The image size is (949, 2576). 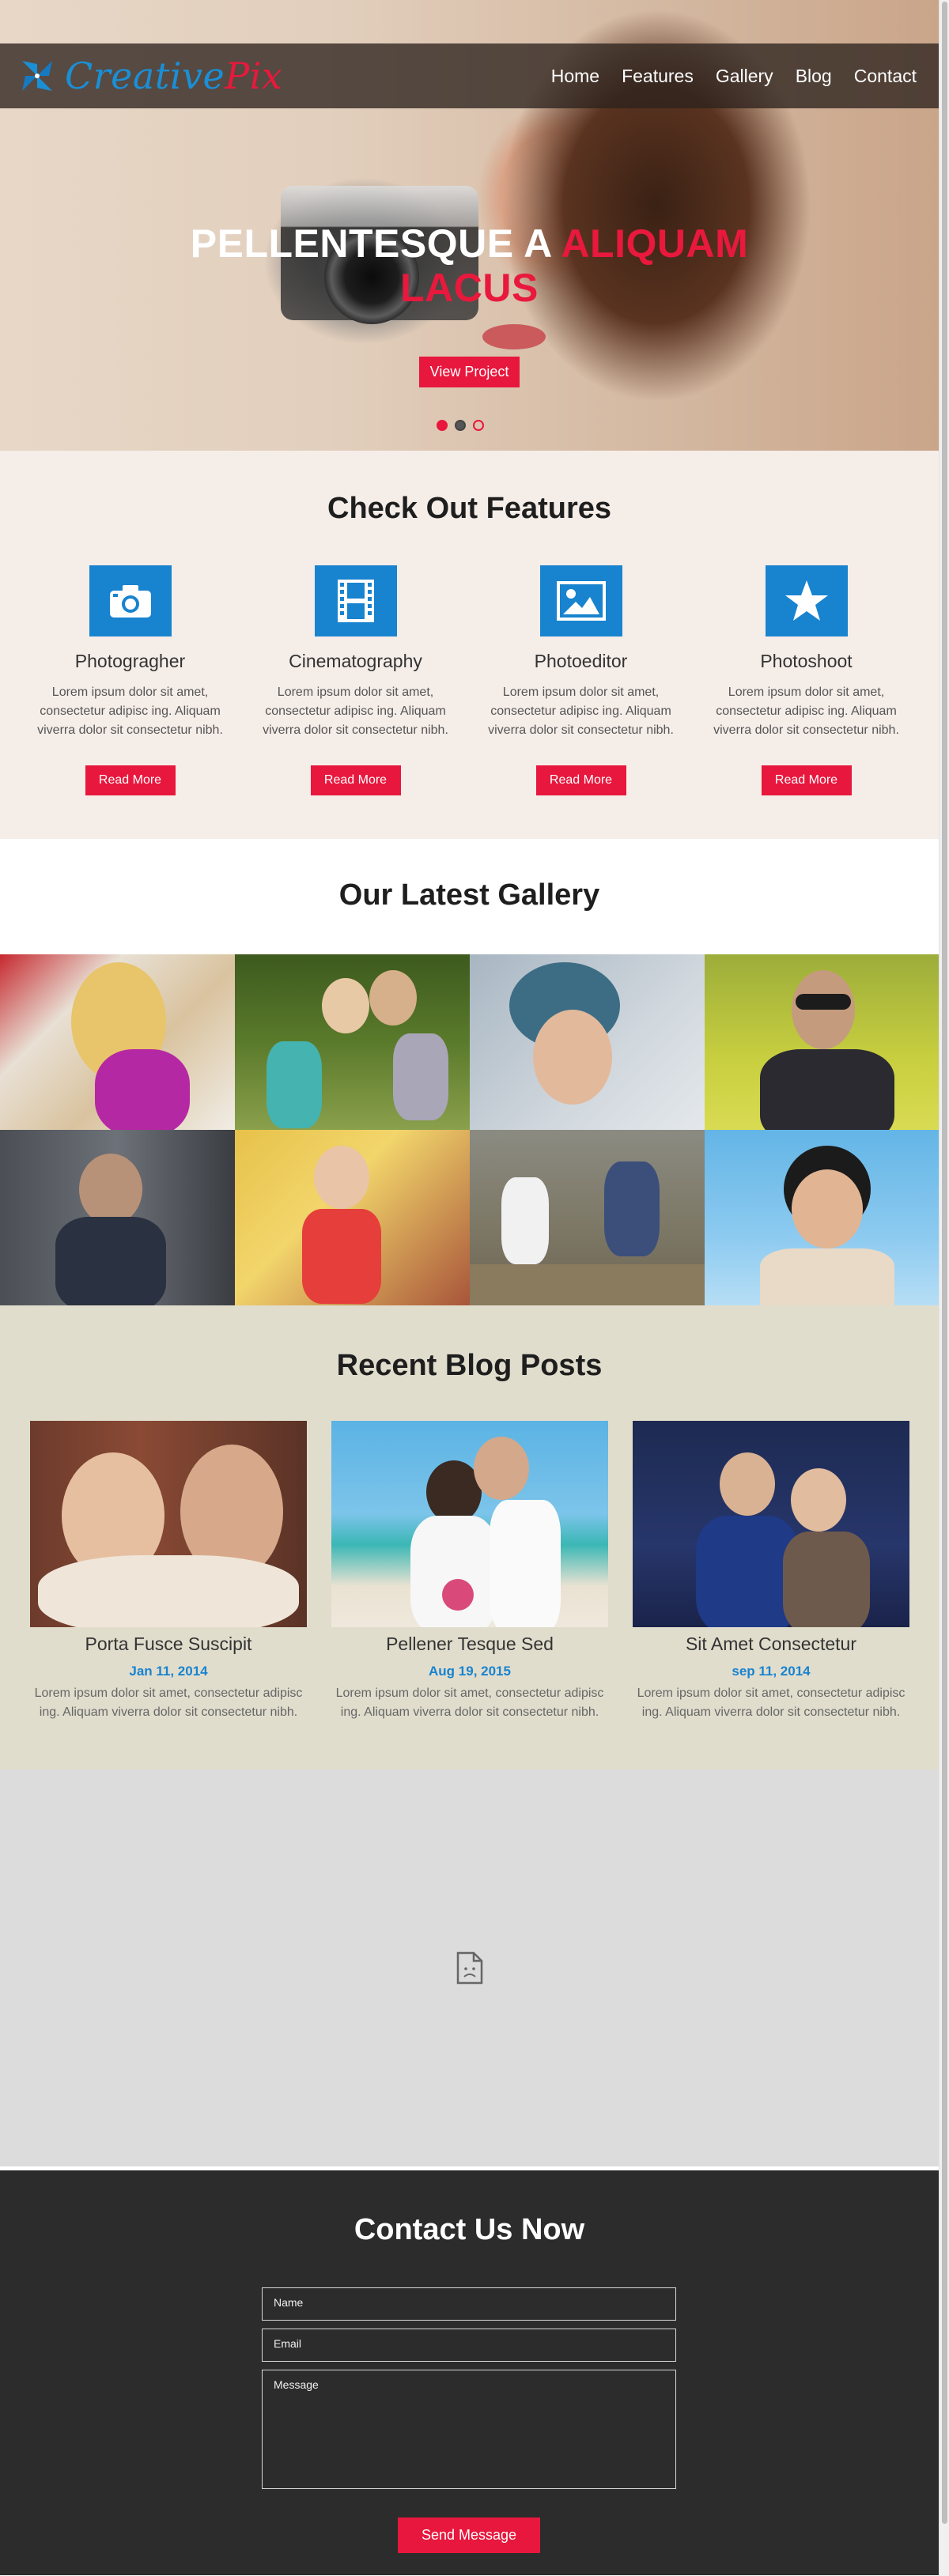 What do you see at coordinates (945, 1263) in the screenshot?
I see `scrollbar-thumb` at bounding box center [945, 1263].